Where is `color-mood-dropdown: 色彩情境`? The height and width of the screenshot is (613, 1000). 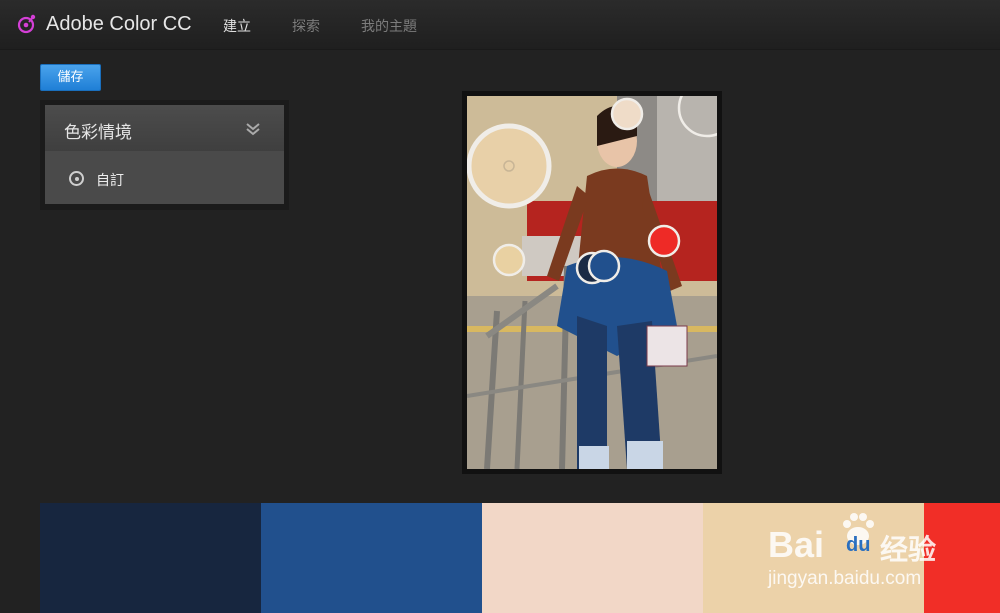 color-mood-dropdown: 色彩情境 is located at coordinates (164, 128).